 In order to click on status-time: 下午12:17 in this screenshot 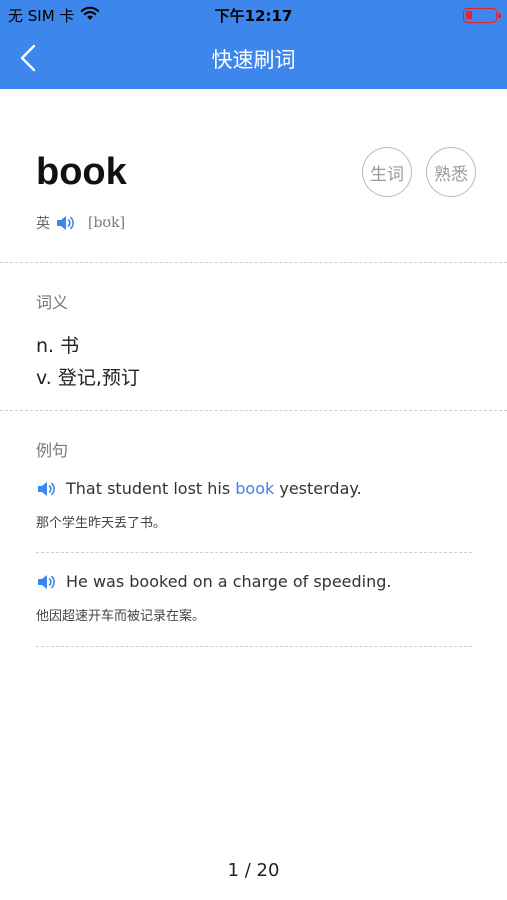, I will do `click(253, 16)`.